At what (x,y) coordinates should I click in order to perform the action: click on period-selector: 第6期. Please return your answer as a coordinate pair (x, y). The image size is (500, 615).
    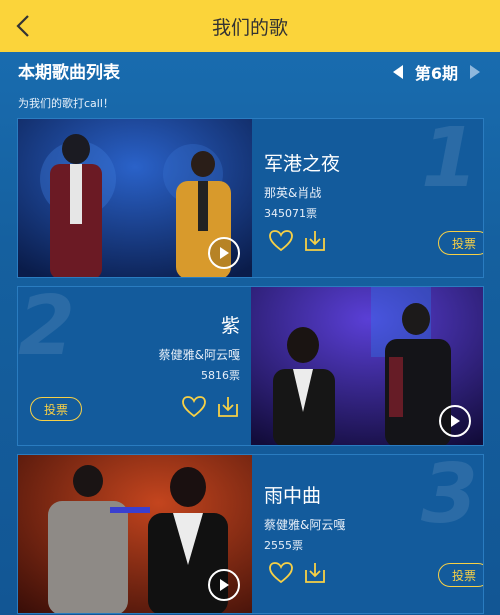
    Looking at the image, I should click on (436, 72).